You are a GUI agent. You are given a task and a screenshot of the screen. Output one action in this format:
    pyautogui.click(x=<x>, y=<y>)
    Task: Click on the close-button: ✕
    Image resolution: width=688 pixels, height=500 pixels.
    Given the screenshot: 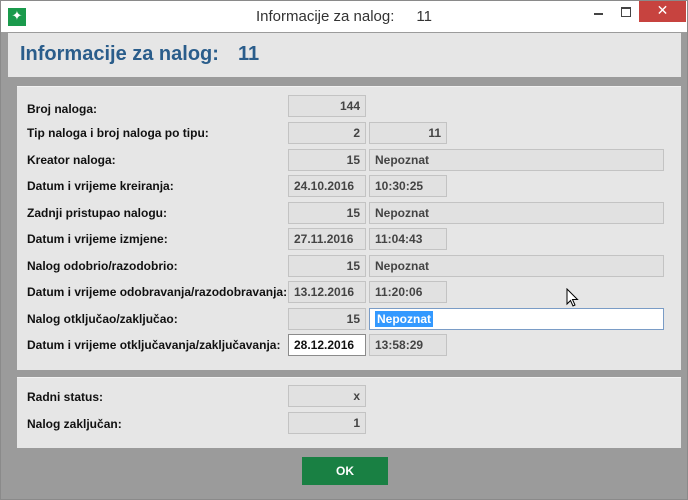 What is the action you would take?
    pyautogui.click(x=662, y=11)
    